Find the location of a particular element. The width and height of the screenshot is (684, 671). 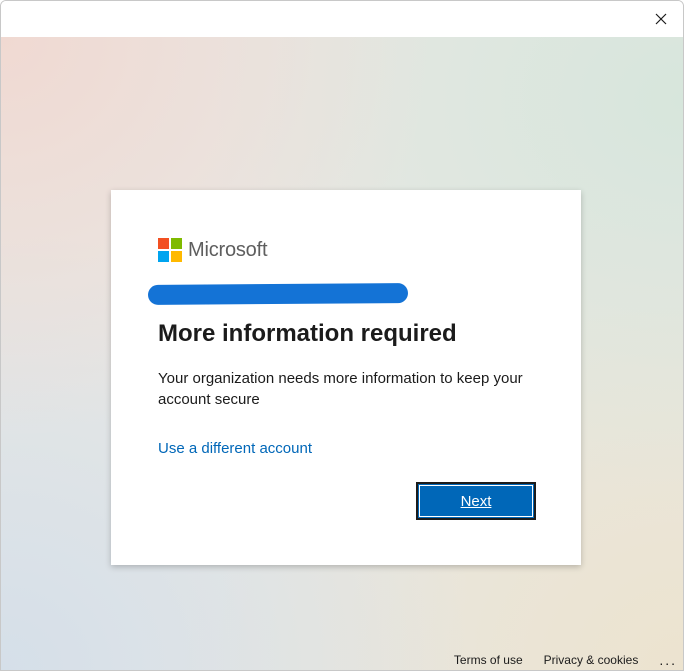

redacted-account-identifier is located at coordinates (278, 294).